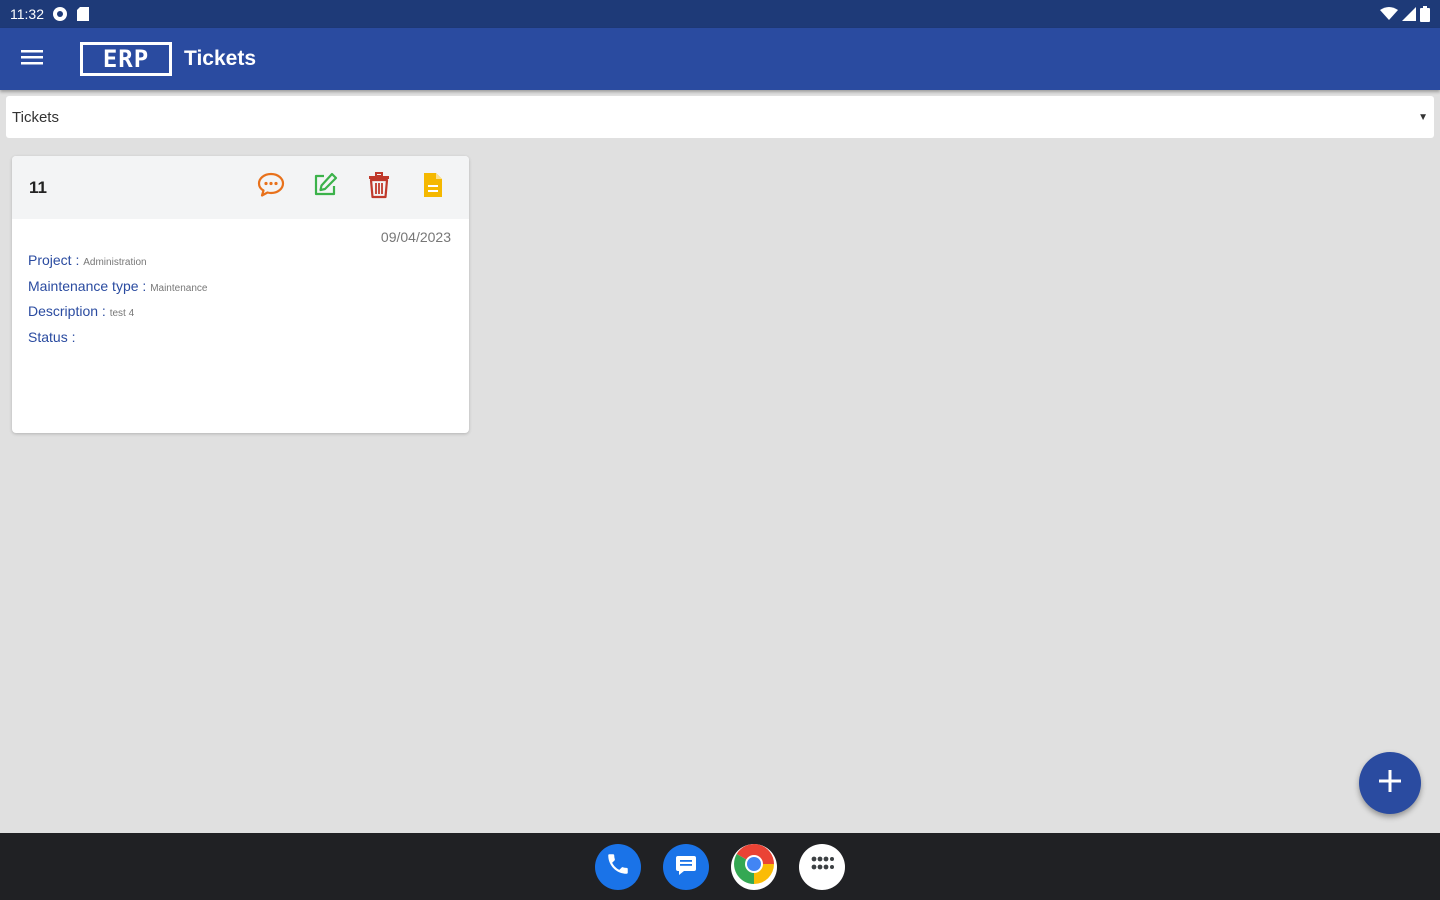 This screenshot has height=900, width=1440. I want to click on ticket-card-header: 11, so click(240, 187).